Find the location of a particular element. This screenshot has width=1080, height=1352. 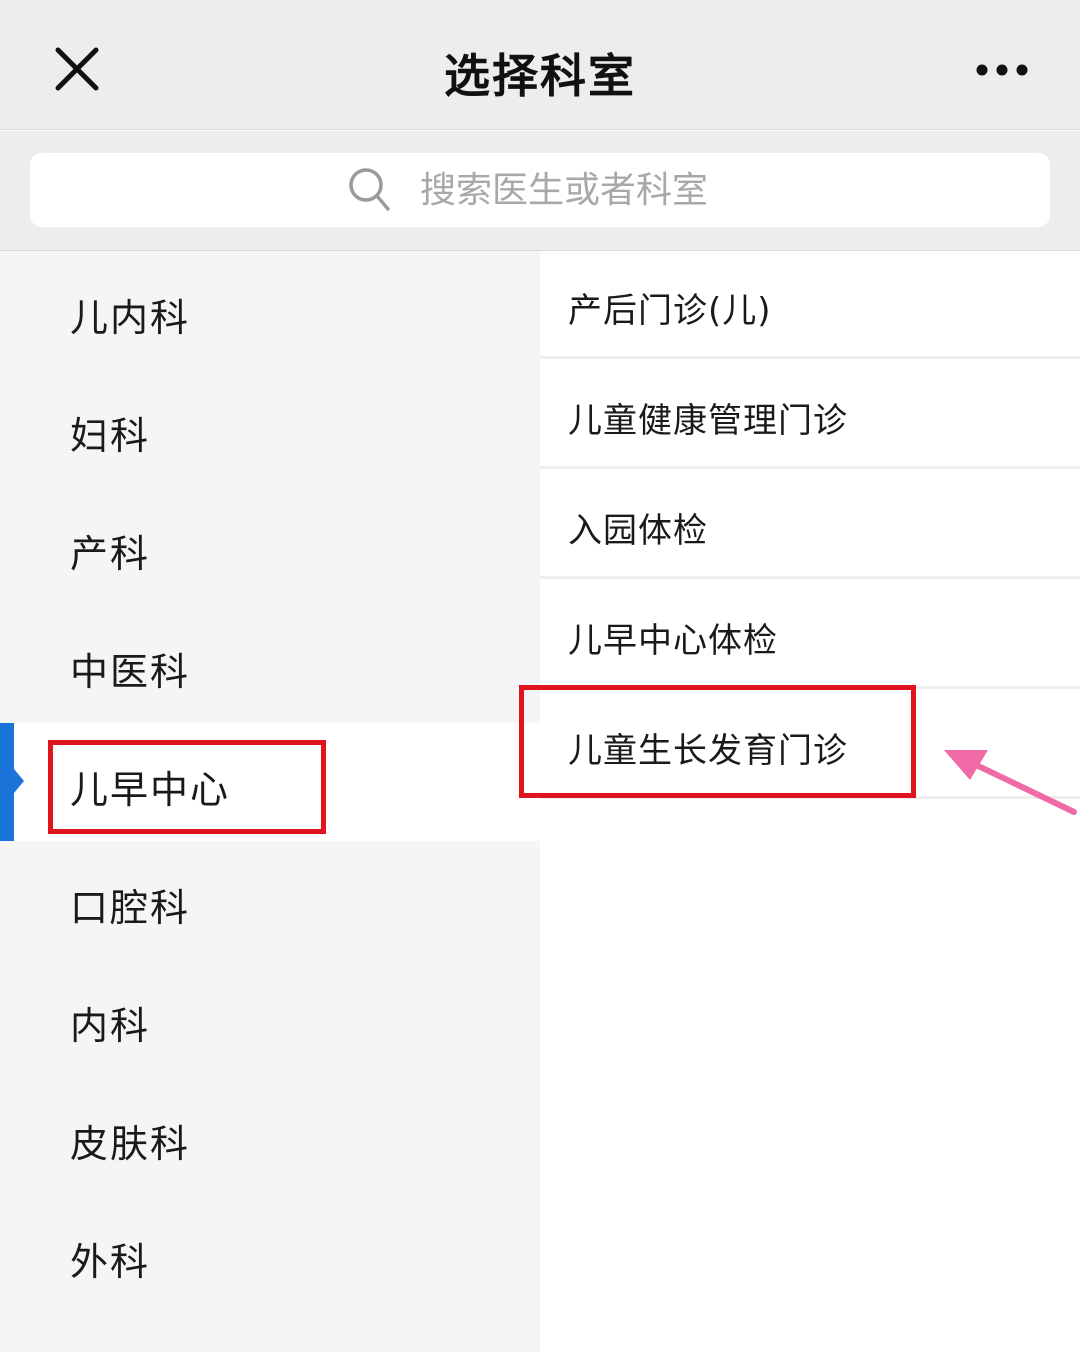

clinic-label: 儿早中心体检 is located at coordinates (673, 641).